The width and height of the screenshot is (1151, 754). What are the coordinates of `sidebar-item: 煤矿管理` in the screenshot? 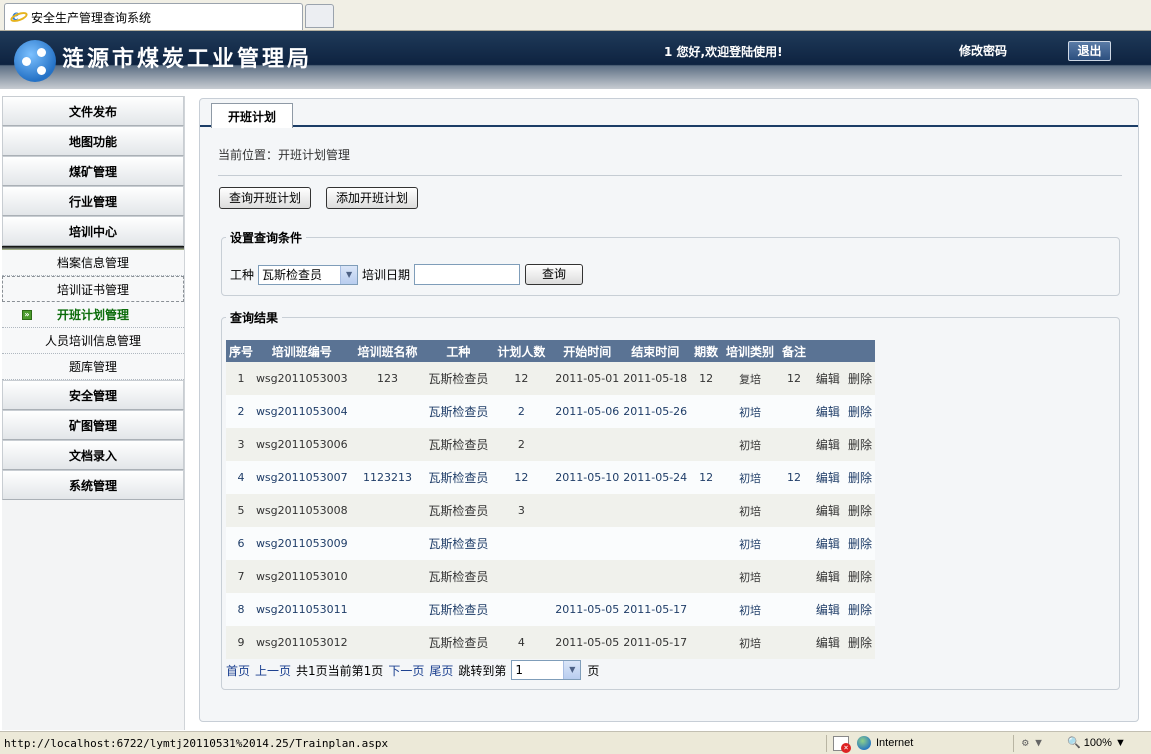 It's located at (93, 171).